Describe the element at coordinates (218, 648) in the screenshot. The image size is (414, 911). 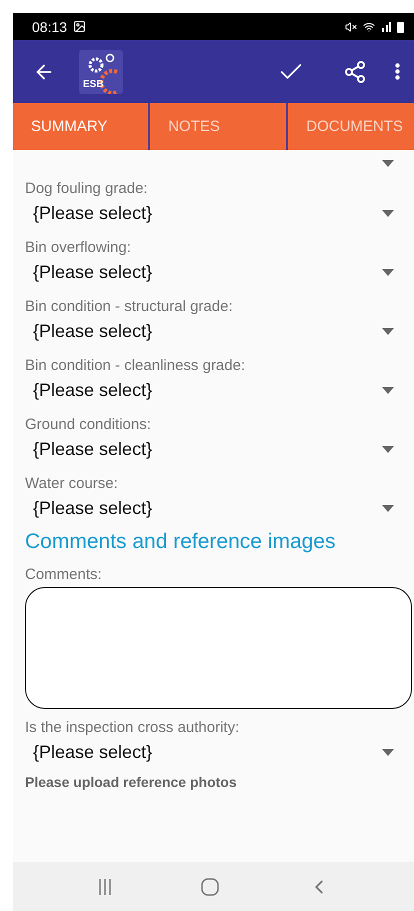
I see `comments-field` at that location.